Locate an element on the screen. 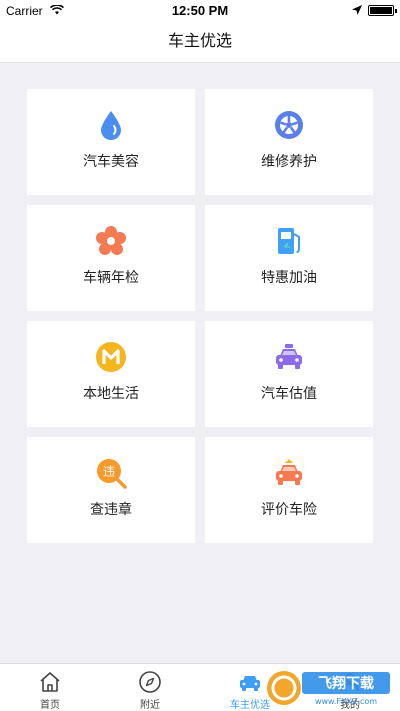 The height and width of the screenshot is (711, 400). location-arrow-icon is located at coordinates (357, 10).